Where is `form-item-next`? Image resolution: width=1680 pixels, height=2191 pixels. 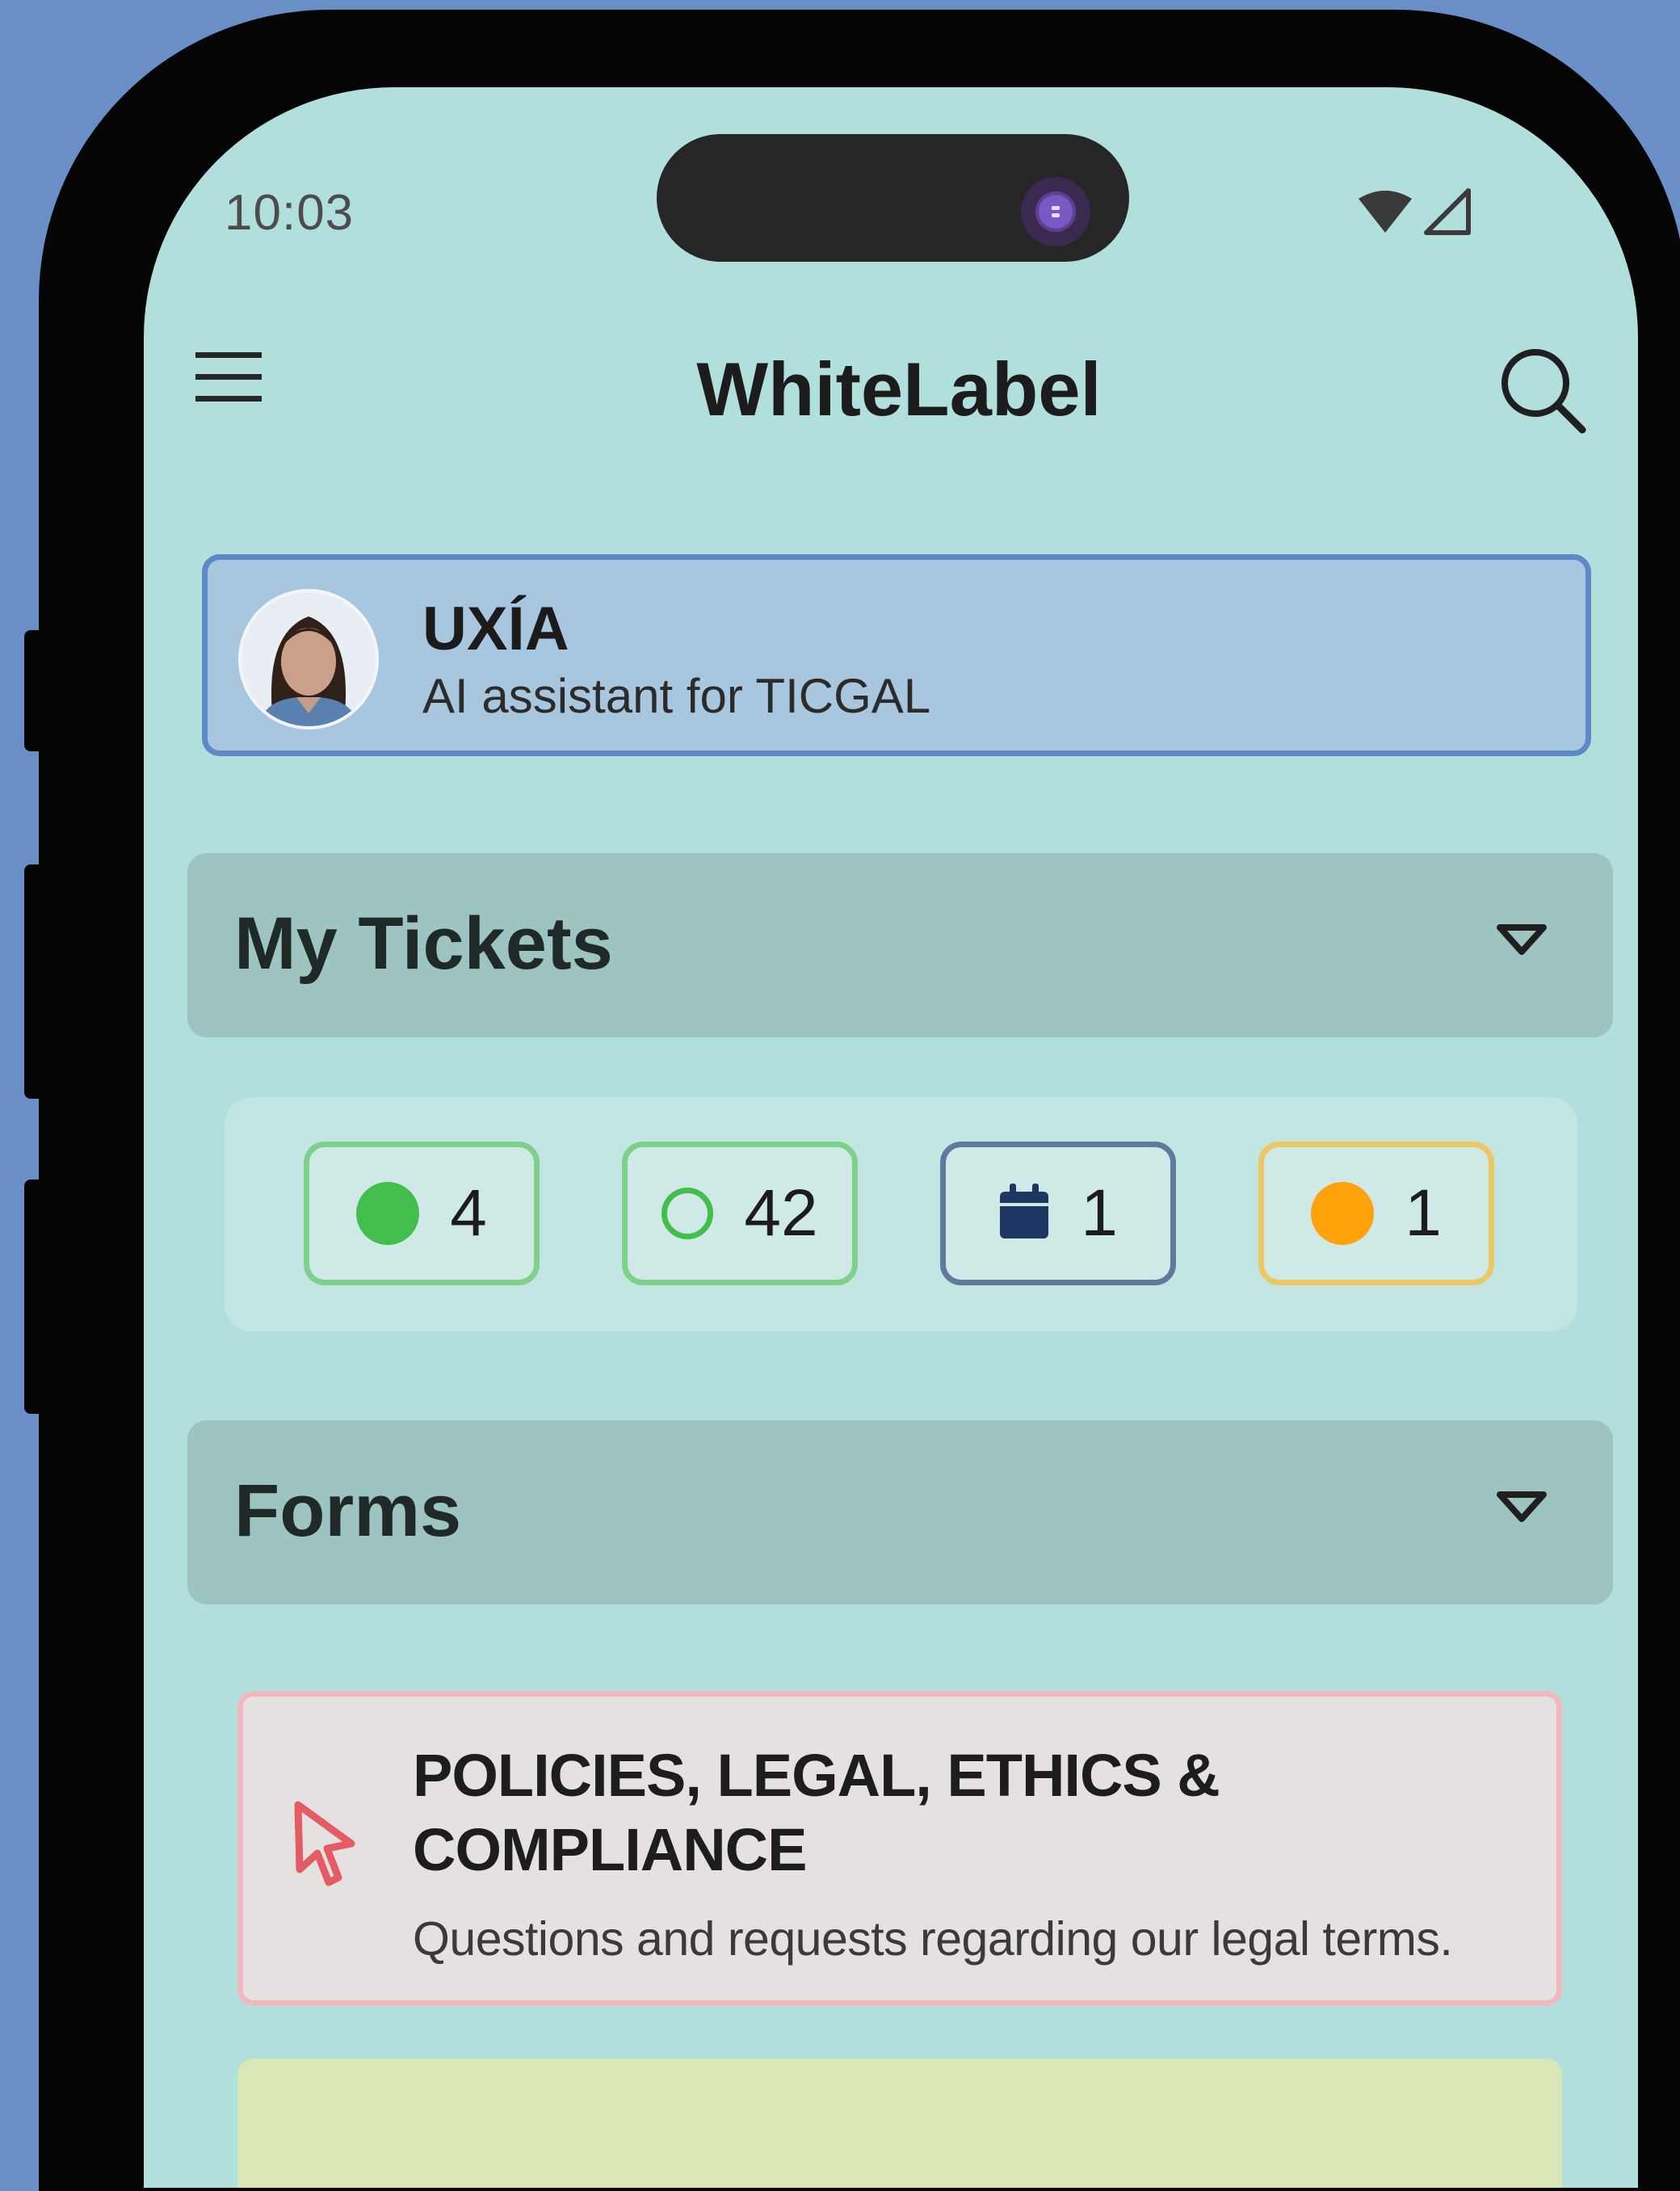 form-item-next is located at coordinates (900, 2123).